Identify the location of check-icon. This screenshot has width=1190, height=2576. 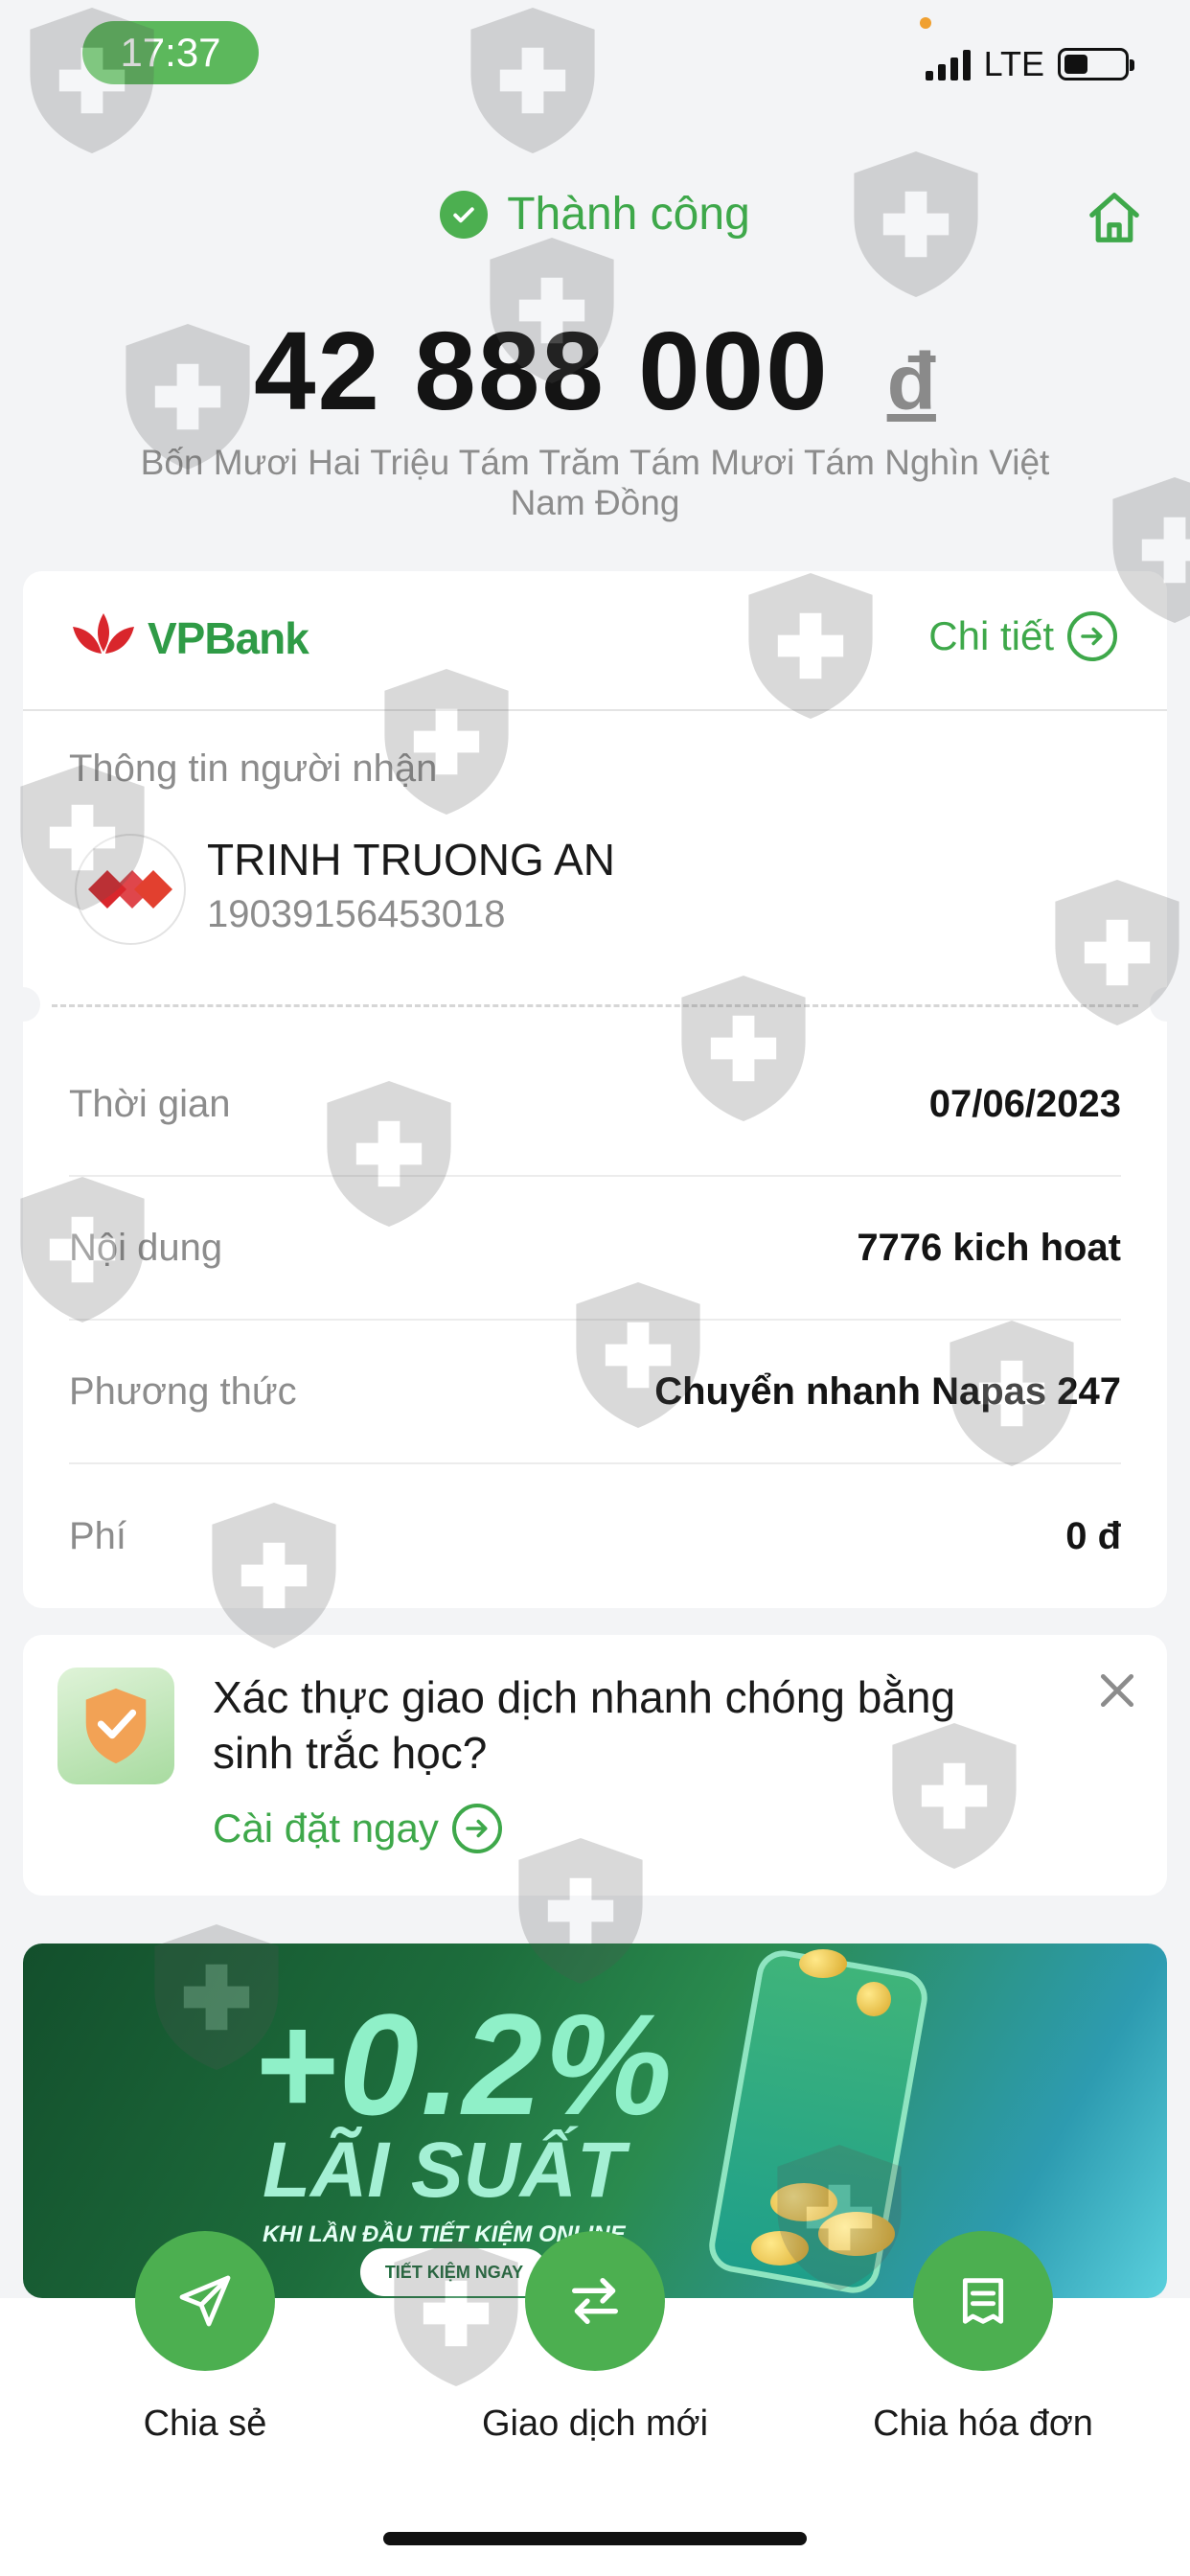
(465, 214).